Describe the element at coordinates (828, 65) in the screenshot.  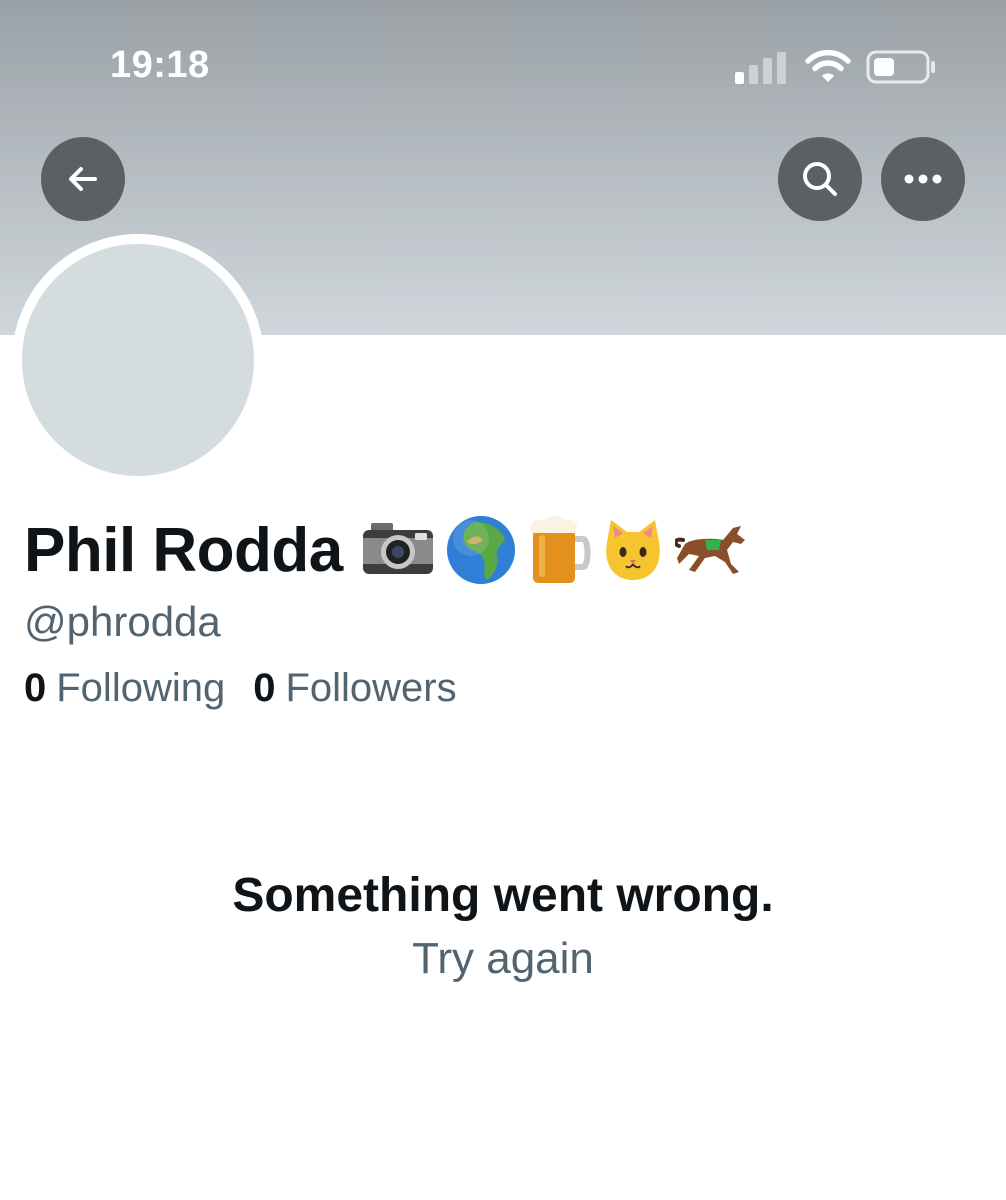
I see `wifi-icon` at that location.